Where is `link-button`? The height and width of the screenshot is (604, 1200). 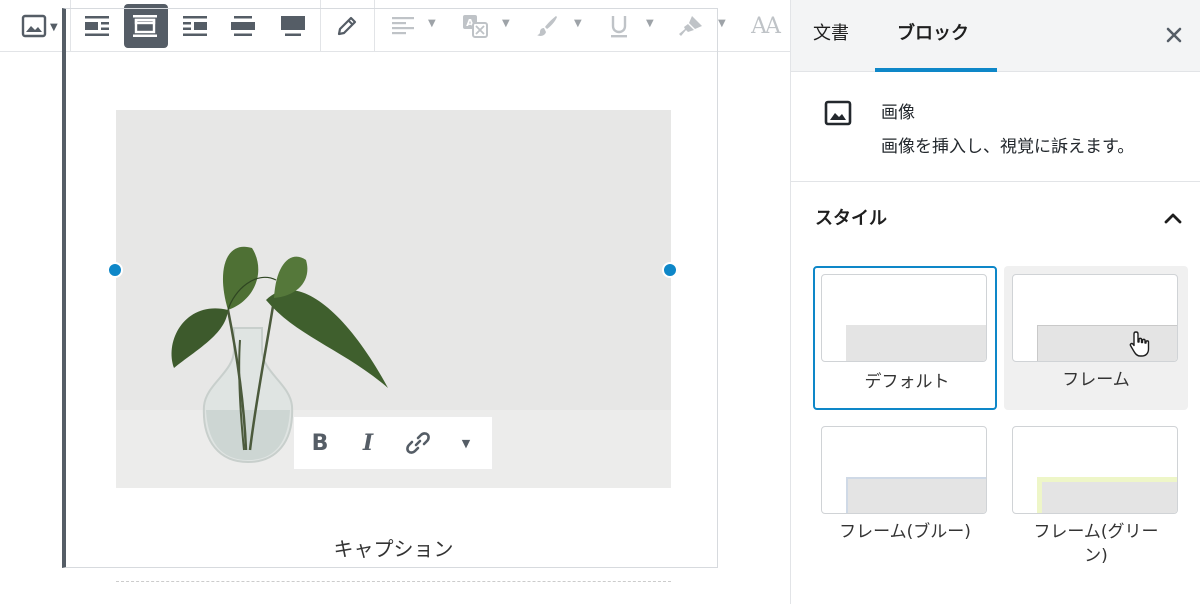
link-button is located at coordinates (418, 443).